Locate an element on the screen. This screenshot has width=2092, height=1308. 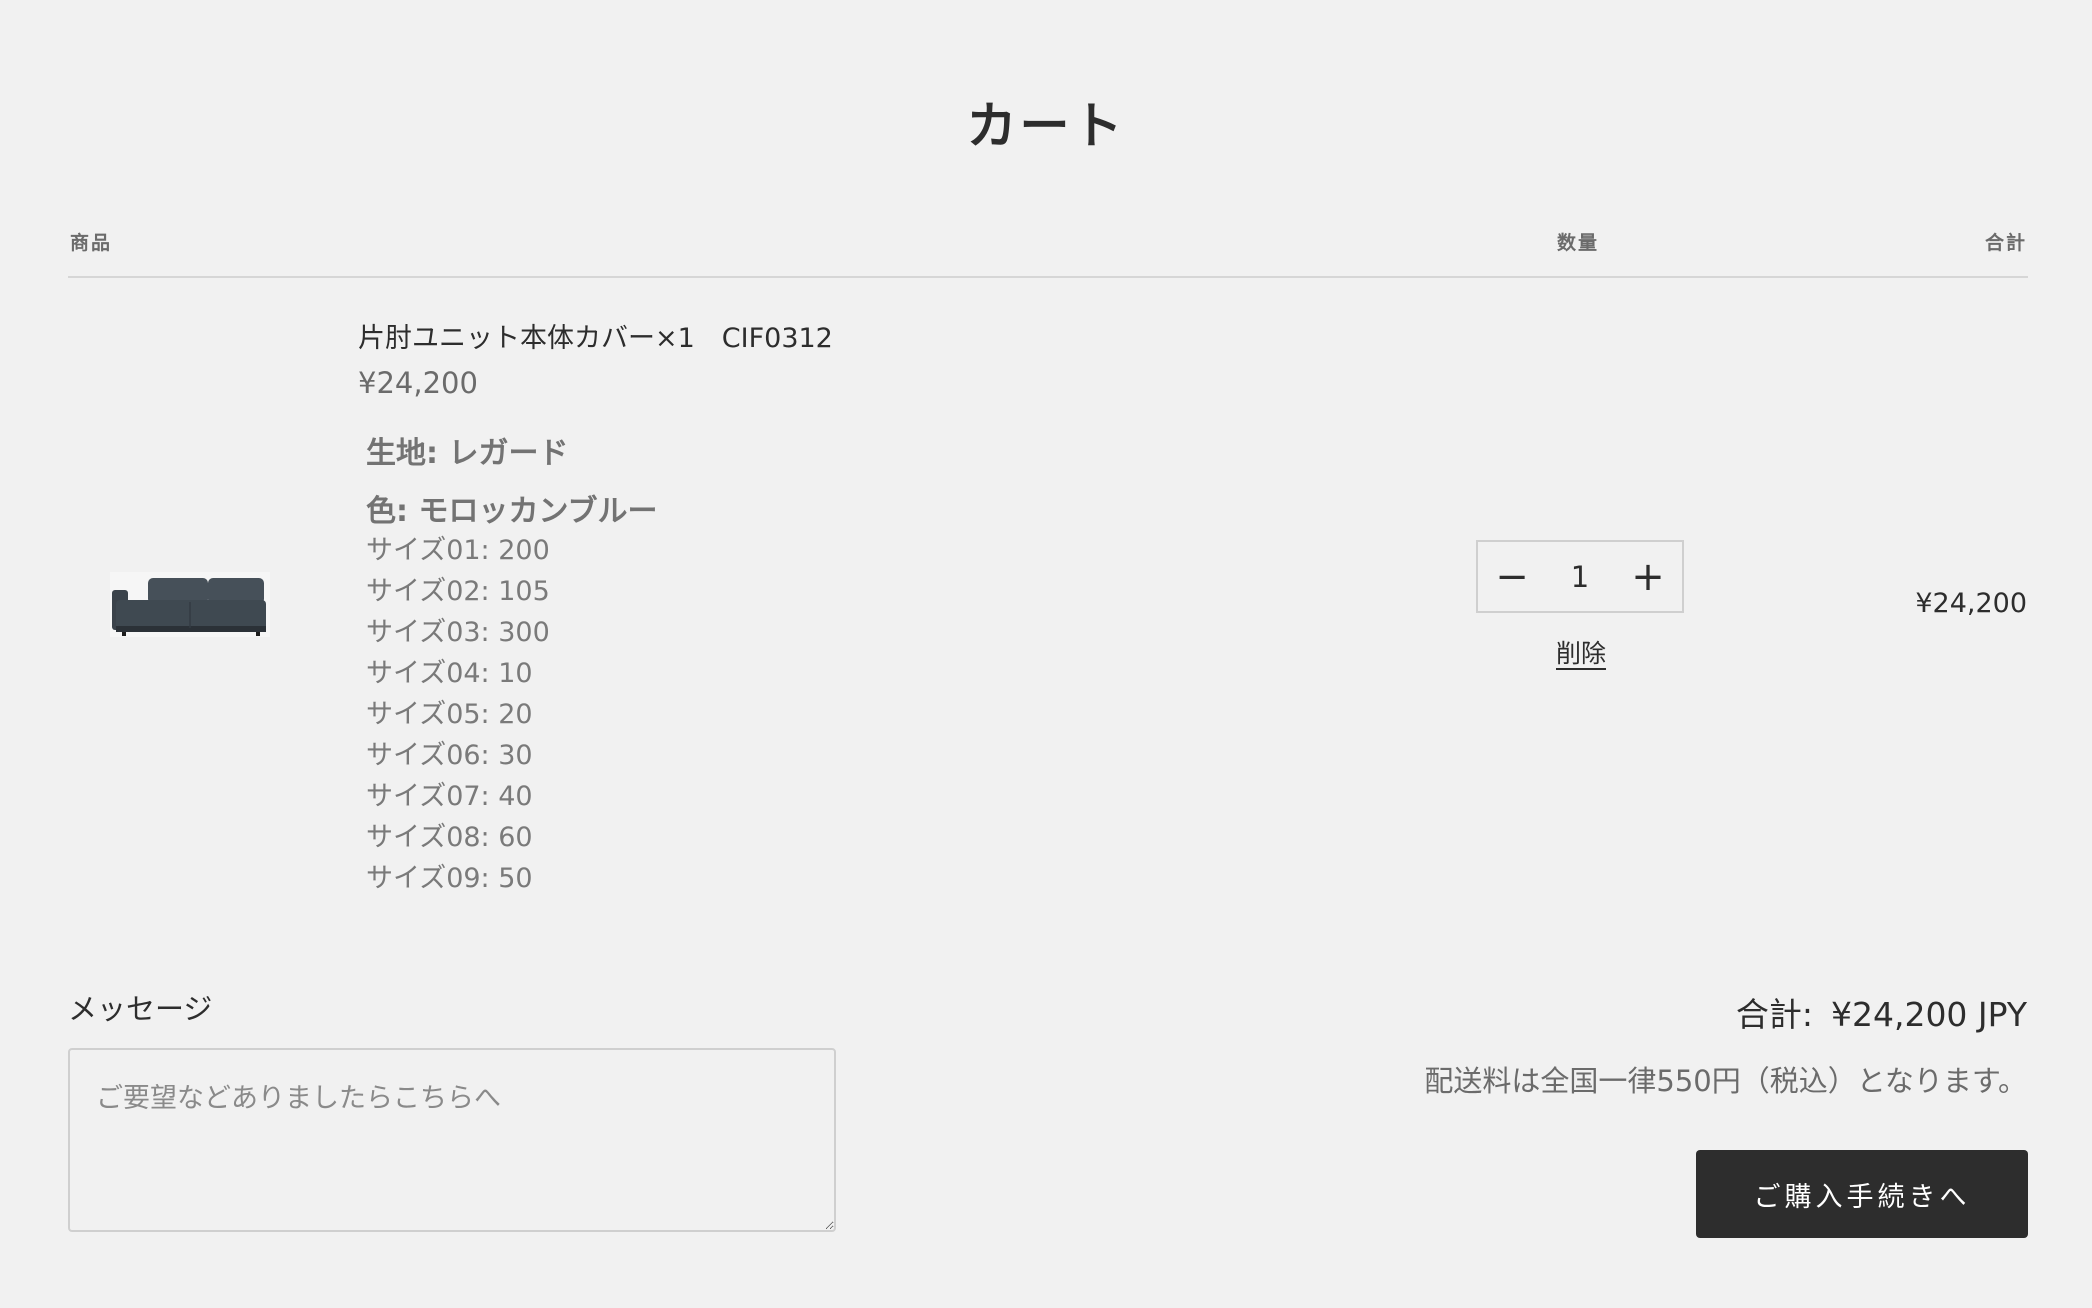
column-header-quantity: 数量 is located at coordinates (1578, 243).